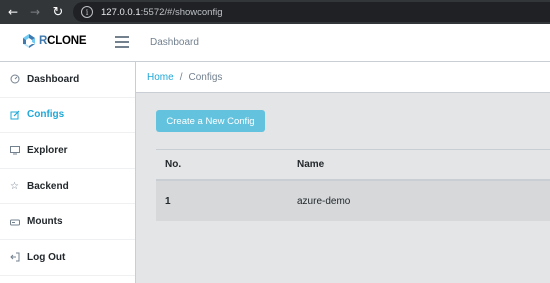 The image size is (550, 283). Describe the element at coordinates (63, 41) in the screenshot. I see `brand-name: RCLONE` at that location.